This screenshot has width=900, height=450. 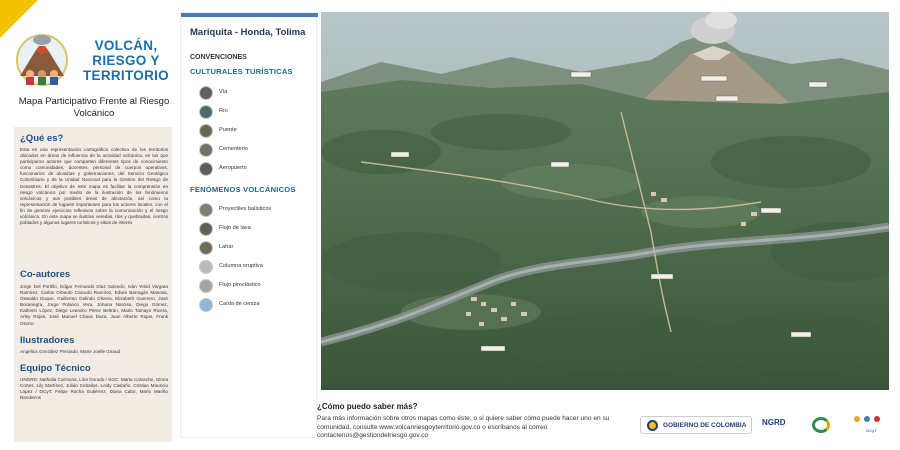 What do you see at coordinates (256, 170) in the screenshot?
I see `legend-item-airport: Aeropuerto` at bounding box center [256, 170].